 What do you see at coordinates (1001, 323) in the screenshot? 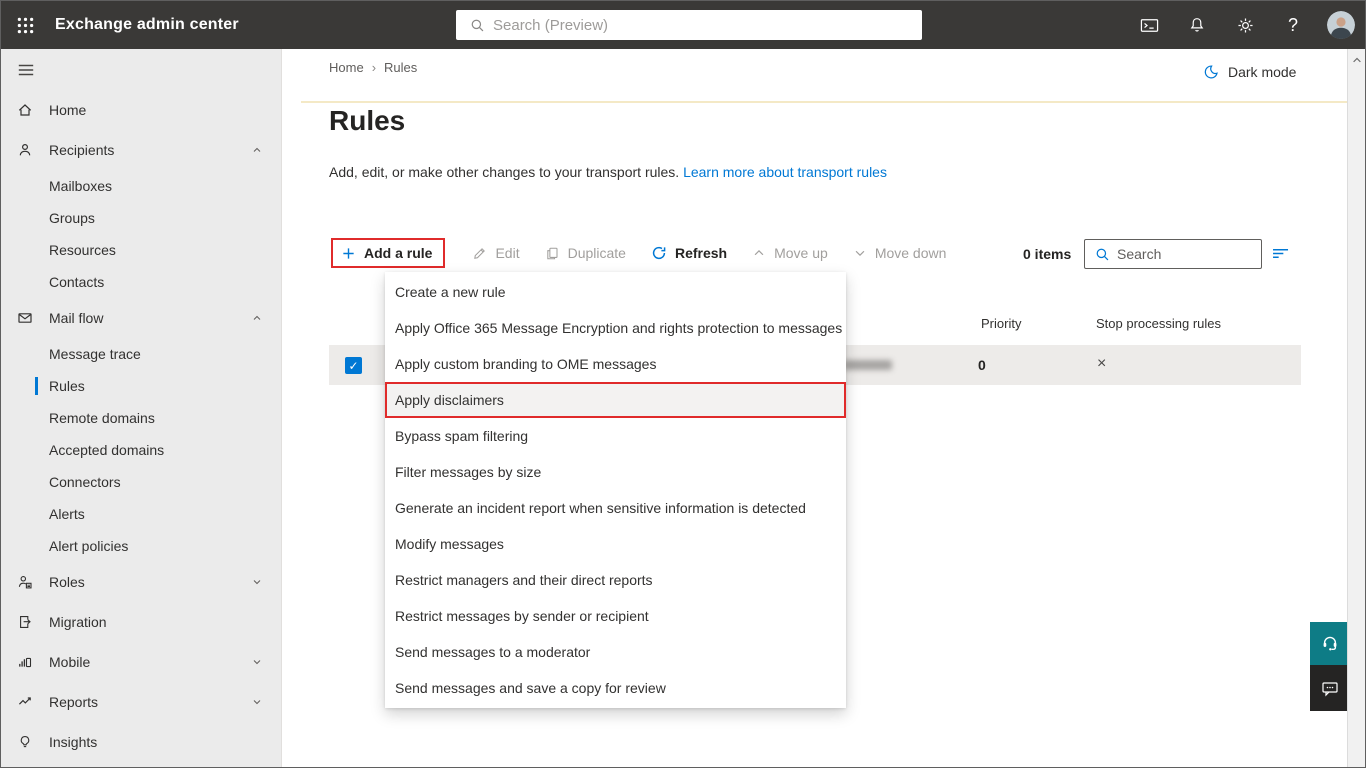
I see `column-header-priority: Priority` at bounding box center [1001, 323].